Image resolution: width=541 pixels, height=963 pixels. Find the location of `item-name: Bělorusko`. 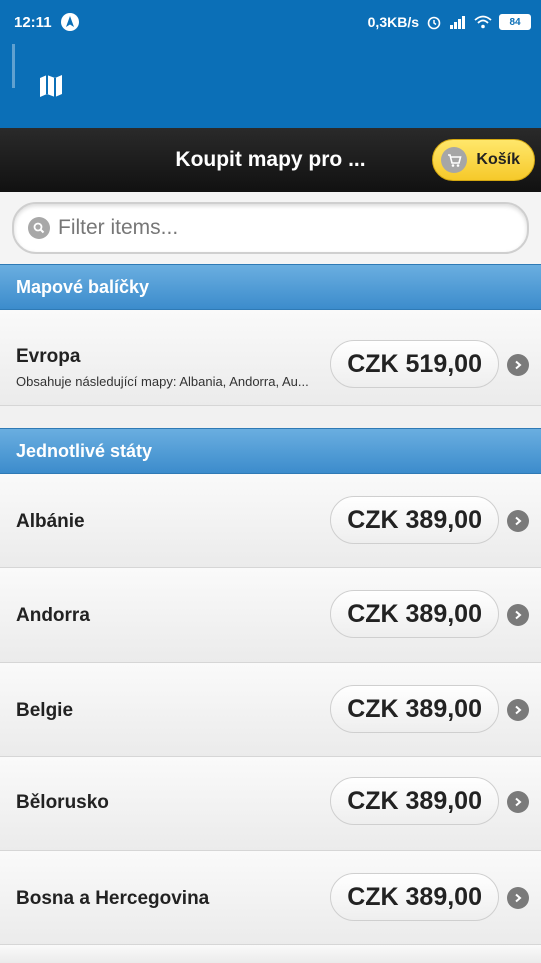

item-name: Bělorusko is located at coordinates (62, 802).